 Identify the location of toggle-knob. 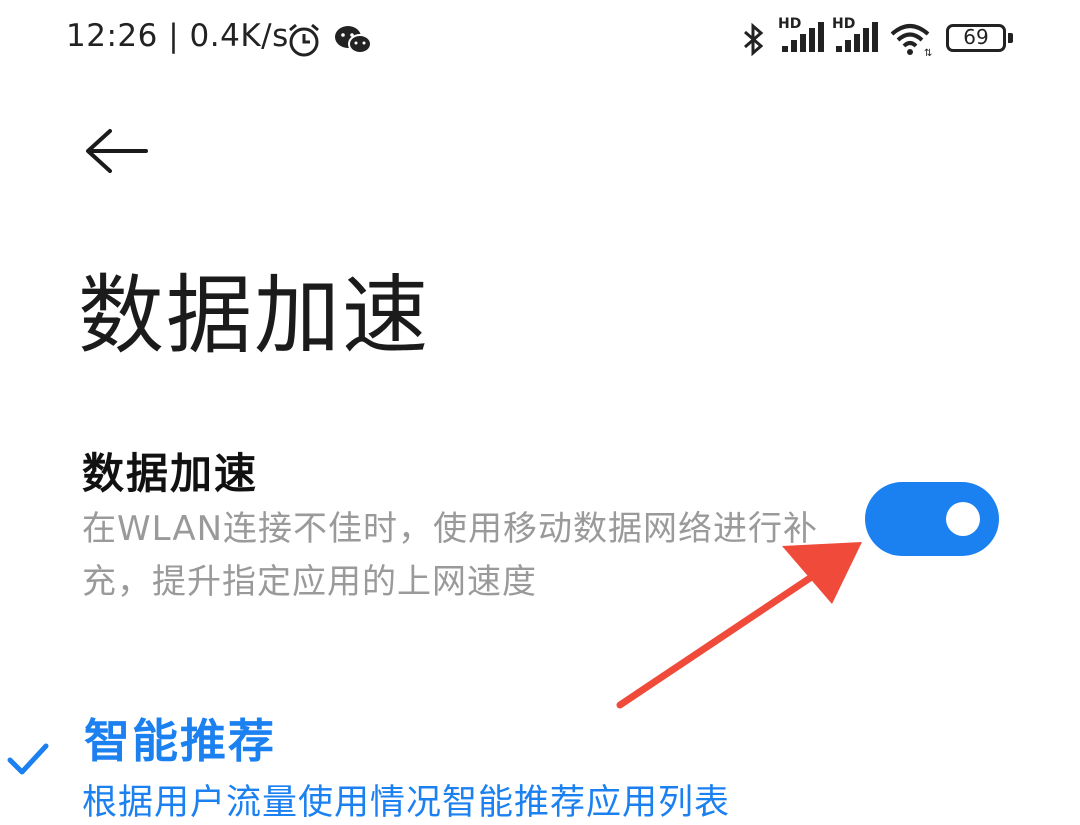
(963, 519).